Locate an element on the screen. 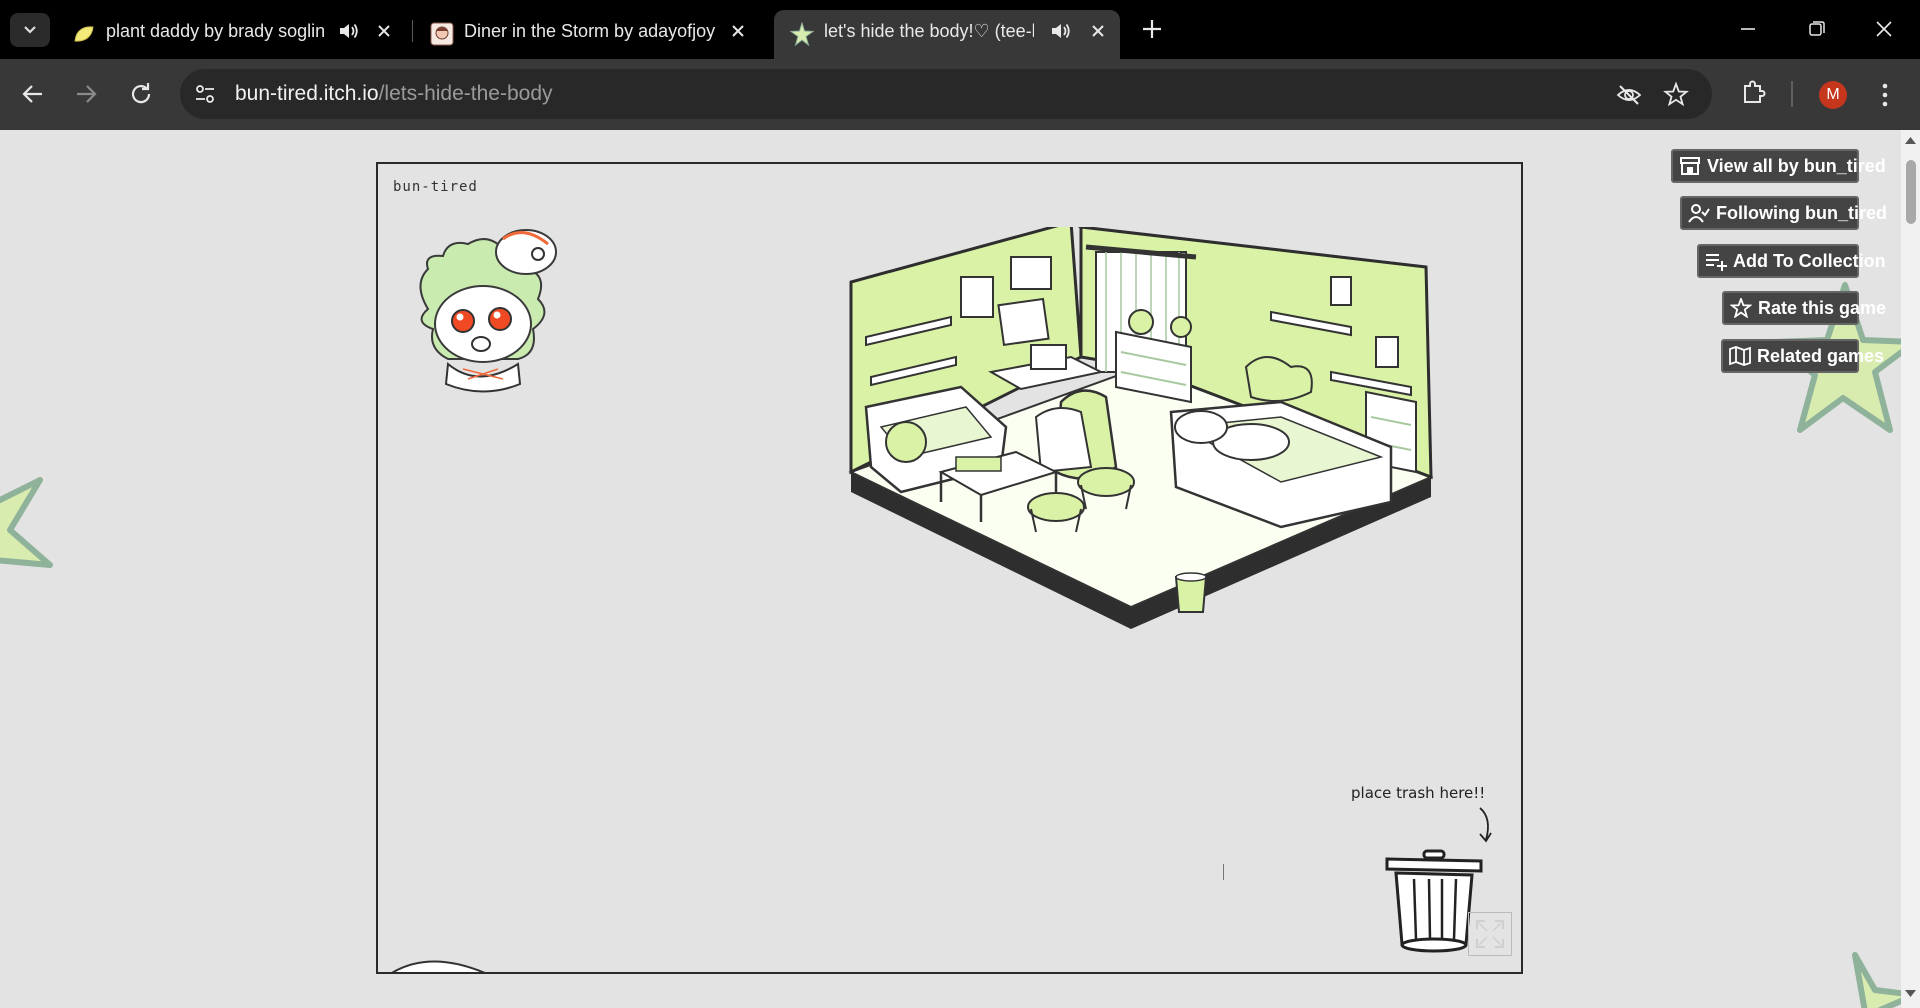 This screenshot has height=1008, width=1920. curved-arrow-icon is located at coordinates (1485, 825).